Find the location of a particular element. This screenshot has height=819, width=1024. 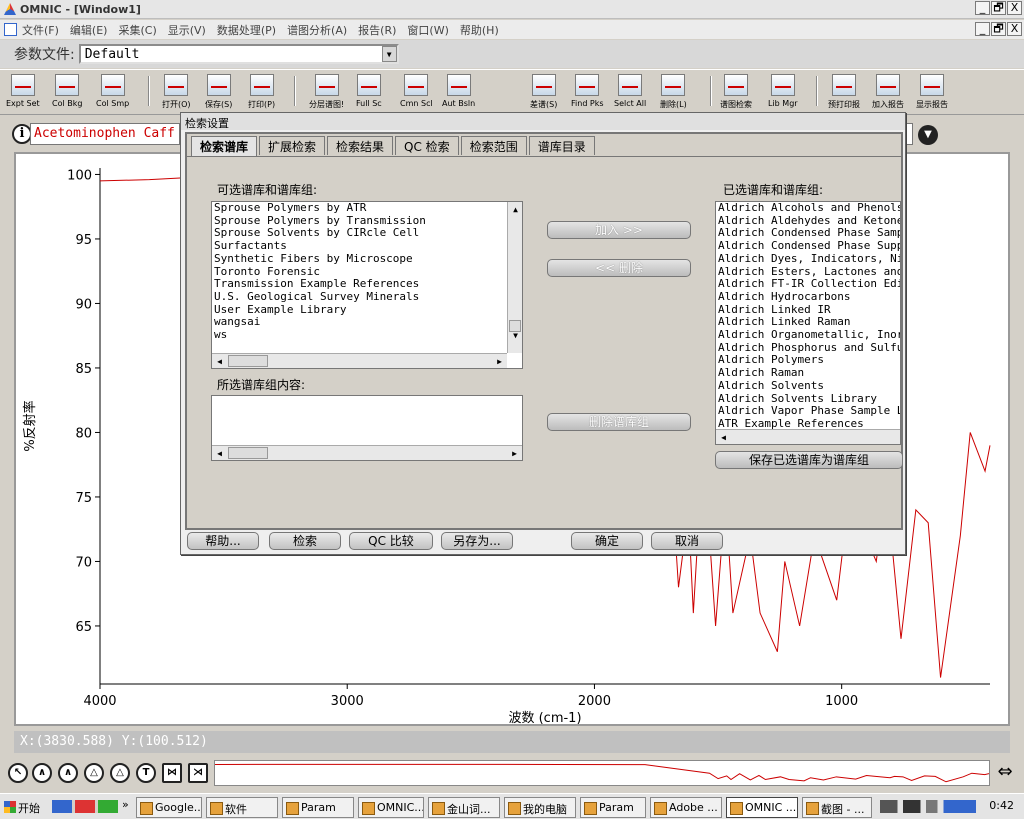

start-button: 开始 is located at coordinates (23, 807).